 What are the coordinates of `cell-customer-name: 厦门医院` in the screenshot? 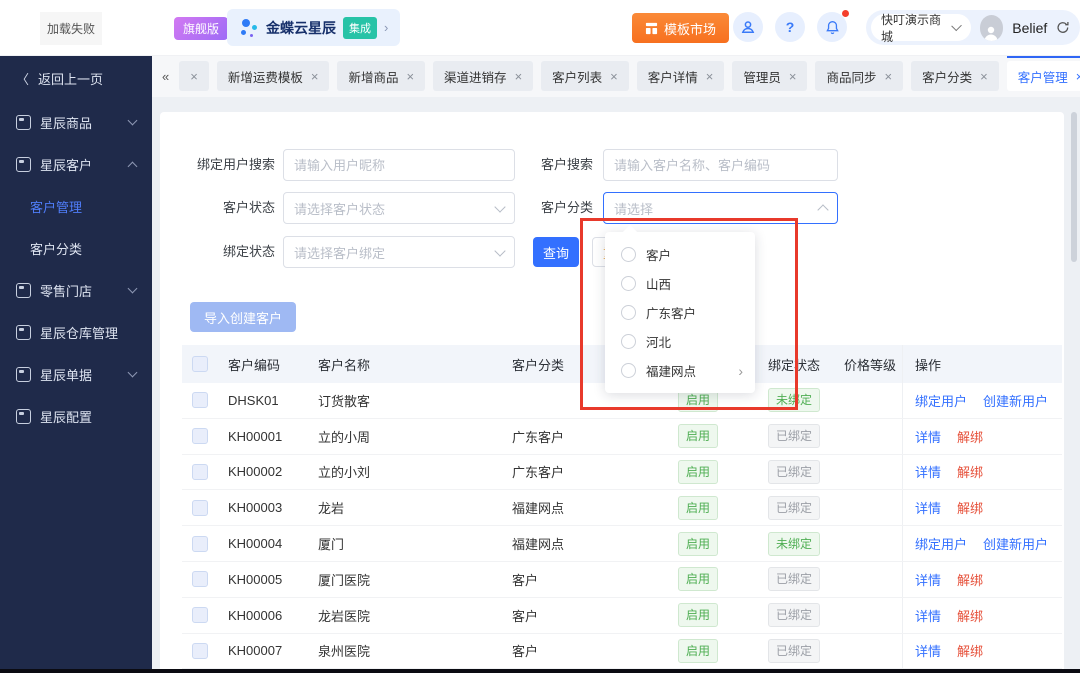 It's located at (344, 580).